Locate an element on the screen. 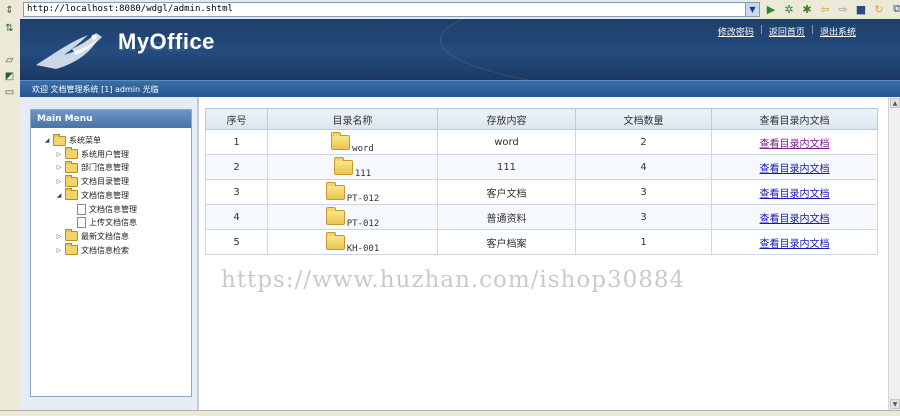  refresh-icon: ↻ is located at coordinates (879, 9).